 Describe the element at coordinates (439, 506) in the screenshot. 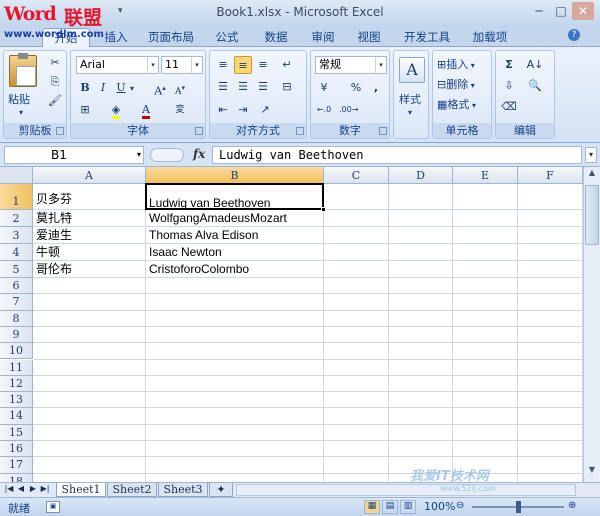

I see `zoom-level: 100%` at that location.